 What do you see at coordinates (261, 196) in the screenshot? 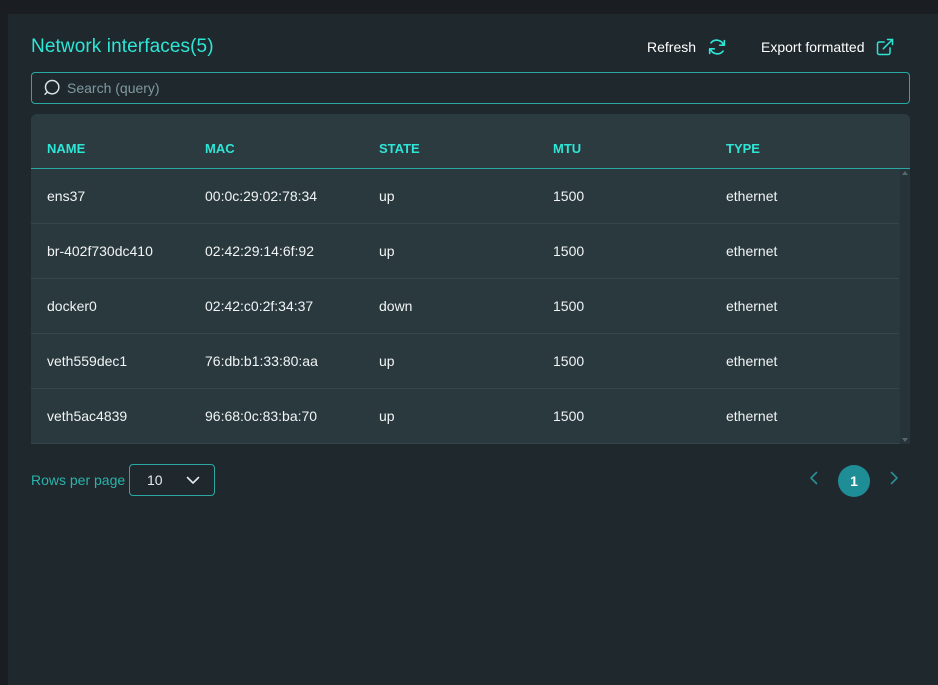
I see `cell-mac: 00:0c:29:02:78:34` at bounding box center [261, 196].